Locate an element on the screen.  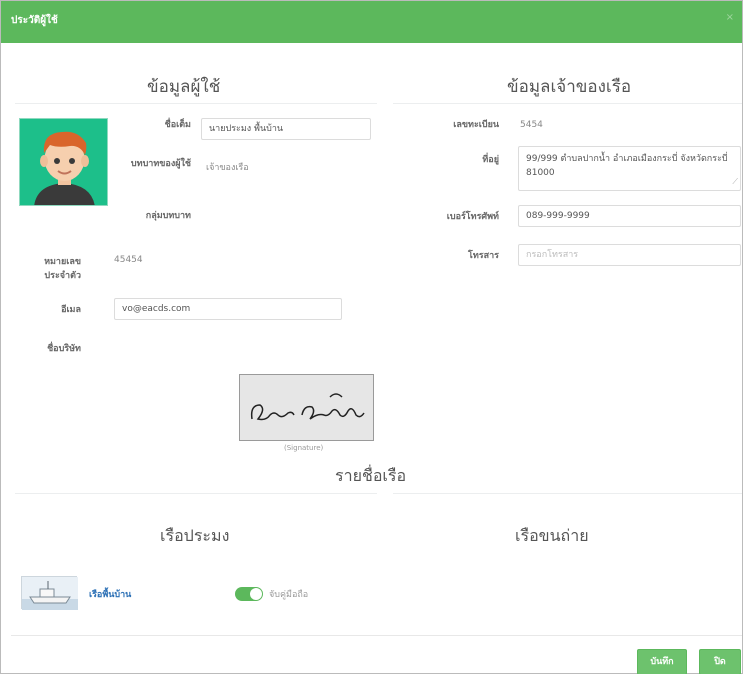
ship-list-heading: รายชื่อเรือ is located at coordinates (371, 475).